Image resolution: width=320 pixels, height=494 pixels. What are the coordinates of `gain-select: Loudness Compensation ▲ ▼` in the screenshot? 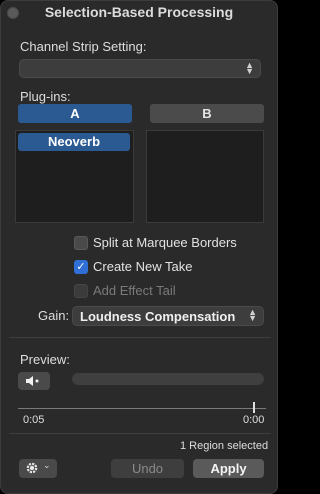 It's located at (168, 316).